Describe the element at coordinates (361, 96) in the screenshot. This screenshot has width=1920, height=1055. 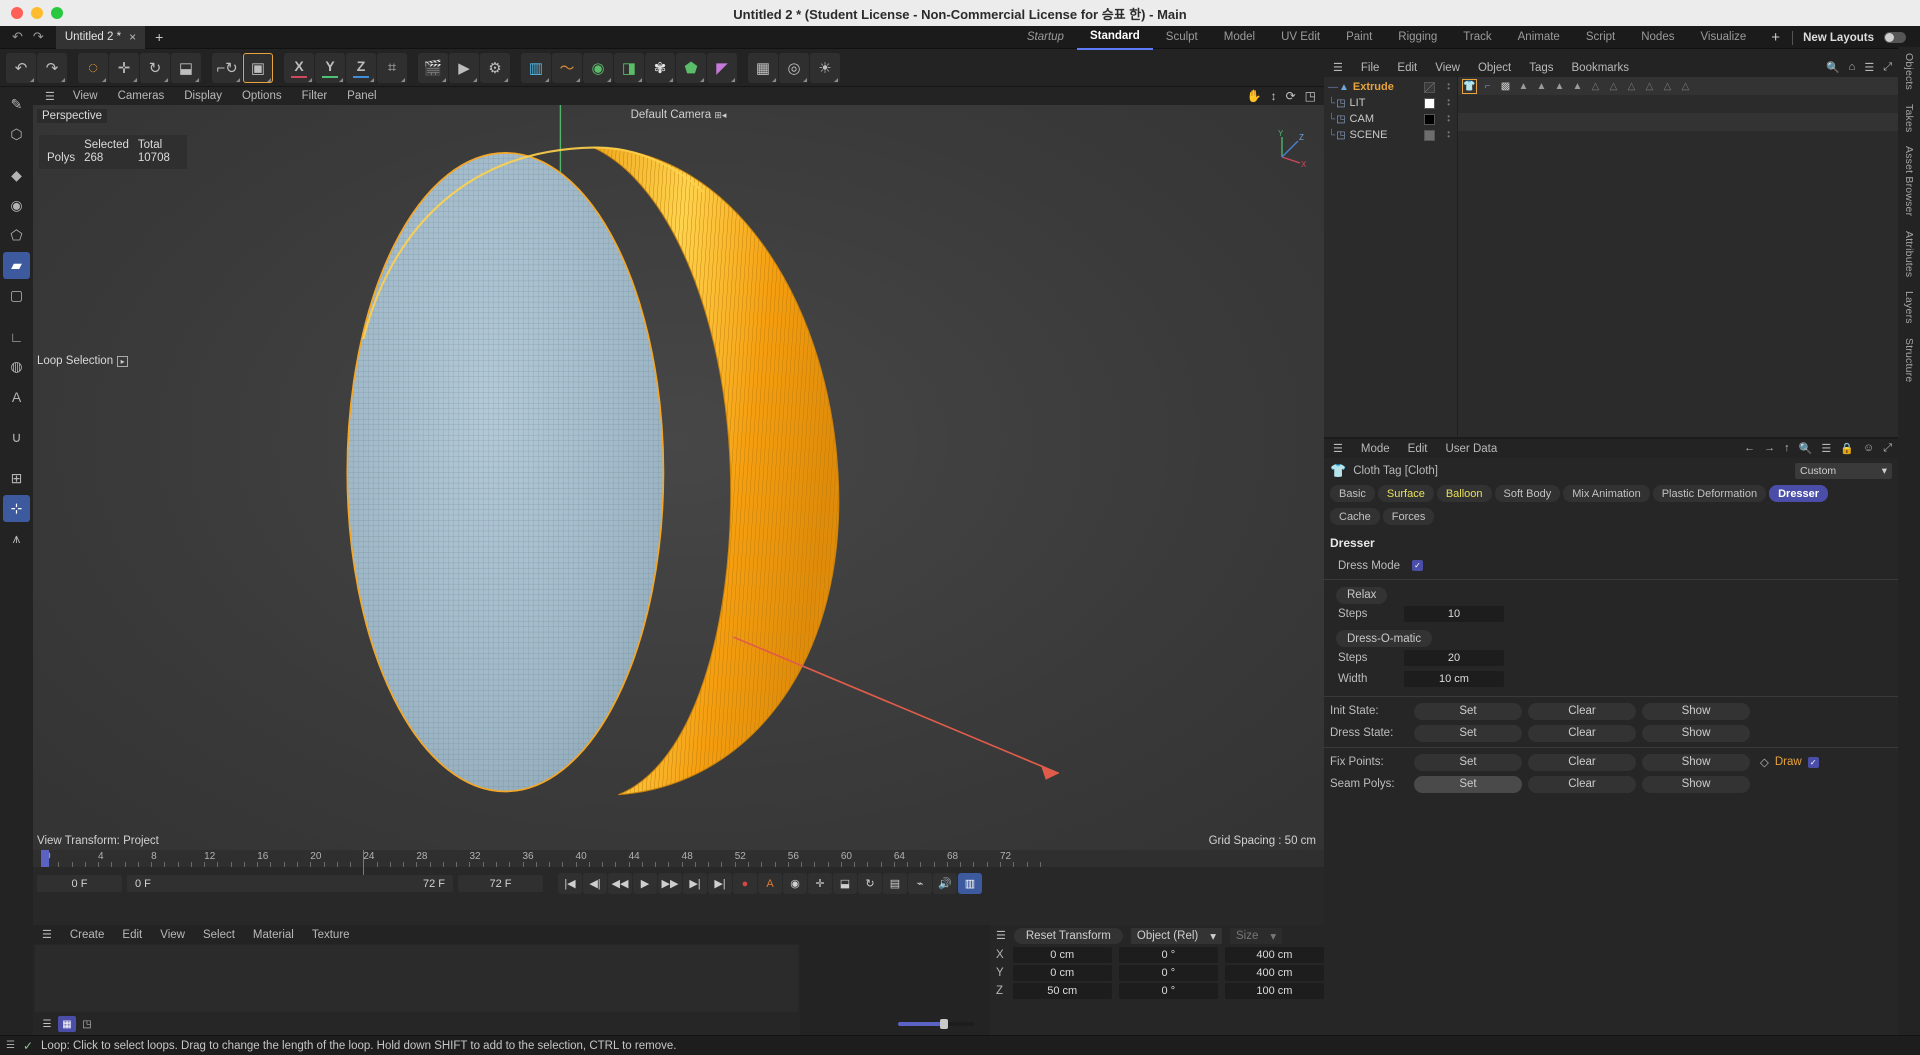
I see `viewport-menu-panel: Panel` at that location.